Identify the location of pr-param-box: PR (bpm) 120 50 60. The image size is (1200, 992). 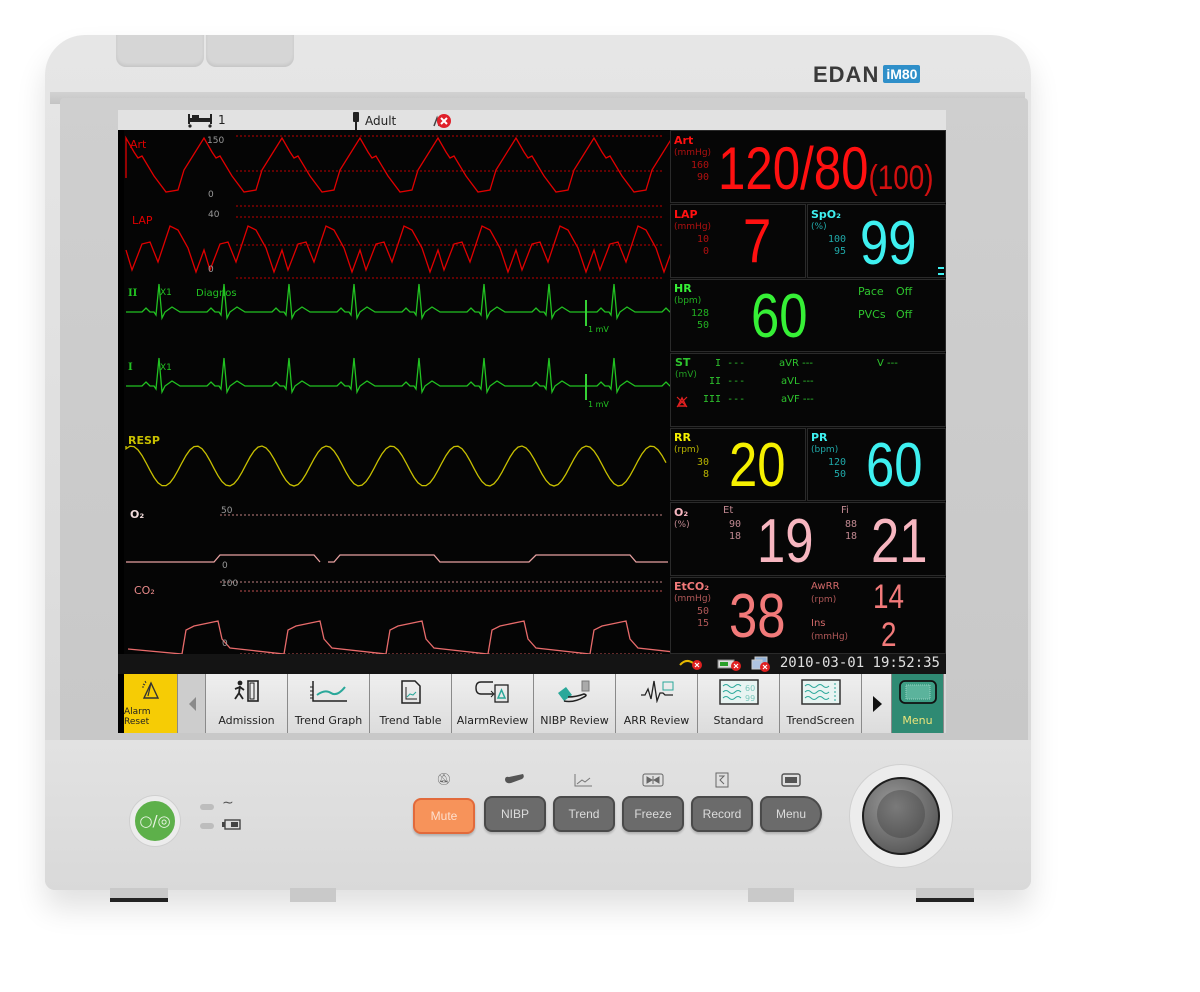
(876, 464).